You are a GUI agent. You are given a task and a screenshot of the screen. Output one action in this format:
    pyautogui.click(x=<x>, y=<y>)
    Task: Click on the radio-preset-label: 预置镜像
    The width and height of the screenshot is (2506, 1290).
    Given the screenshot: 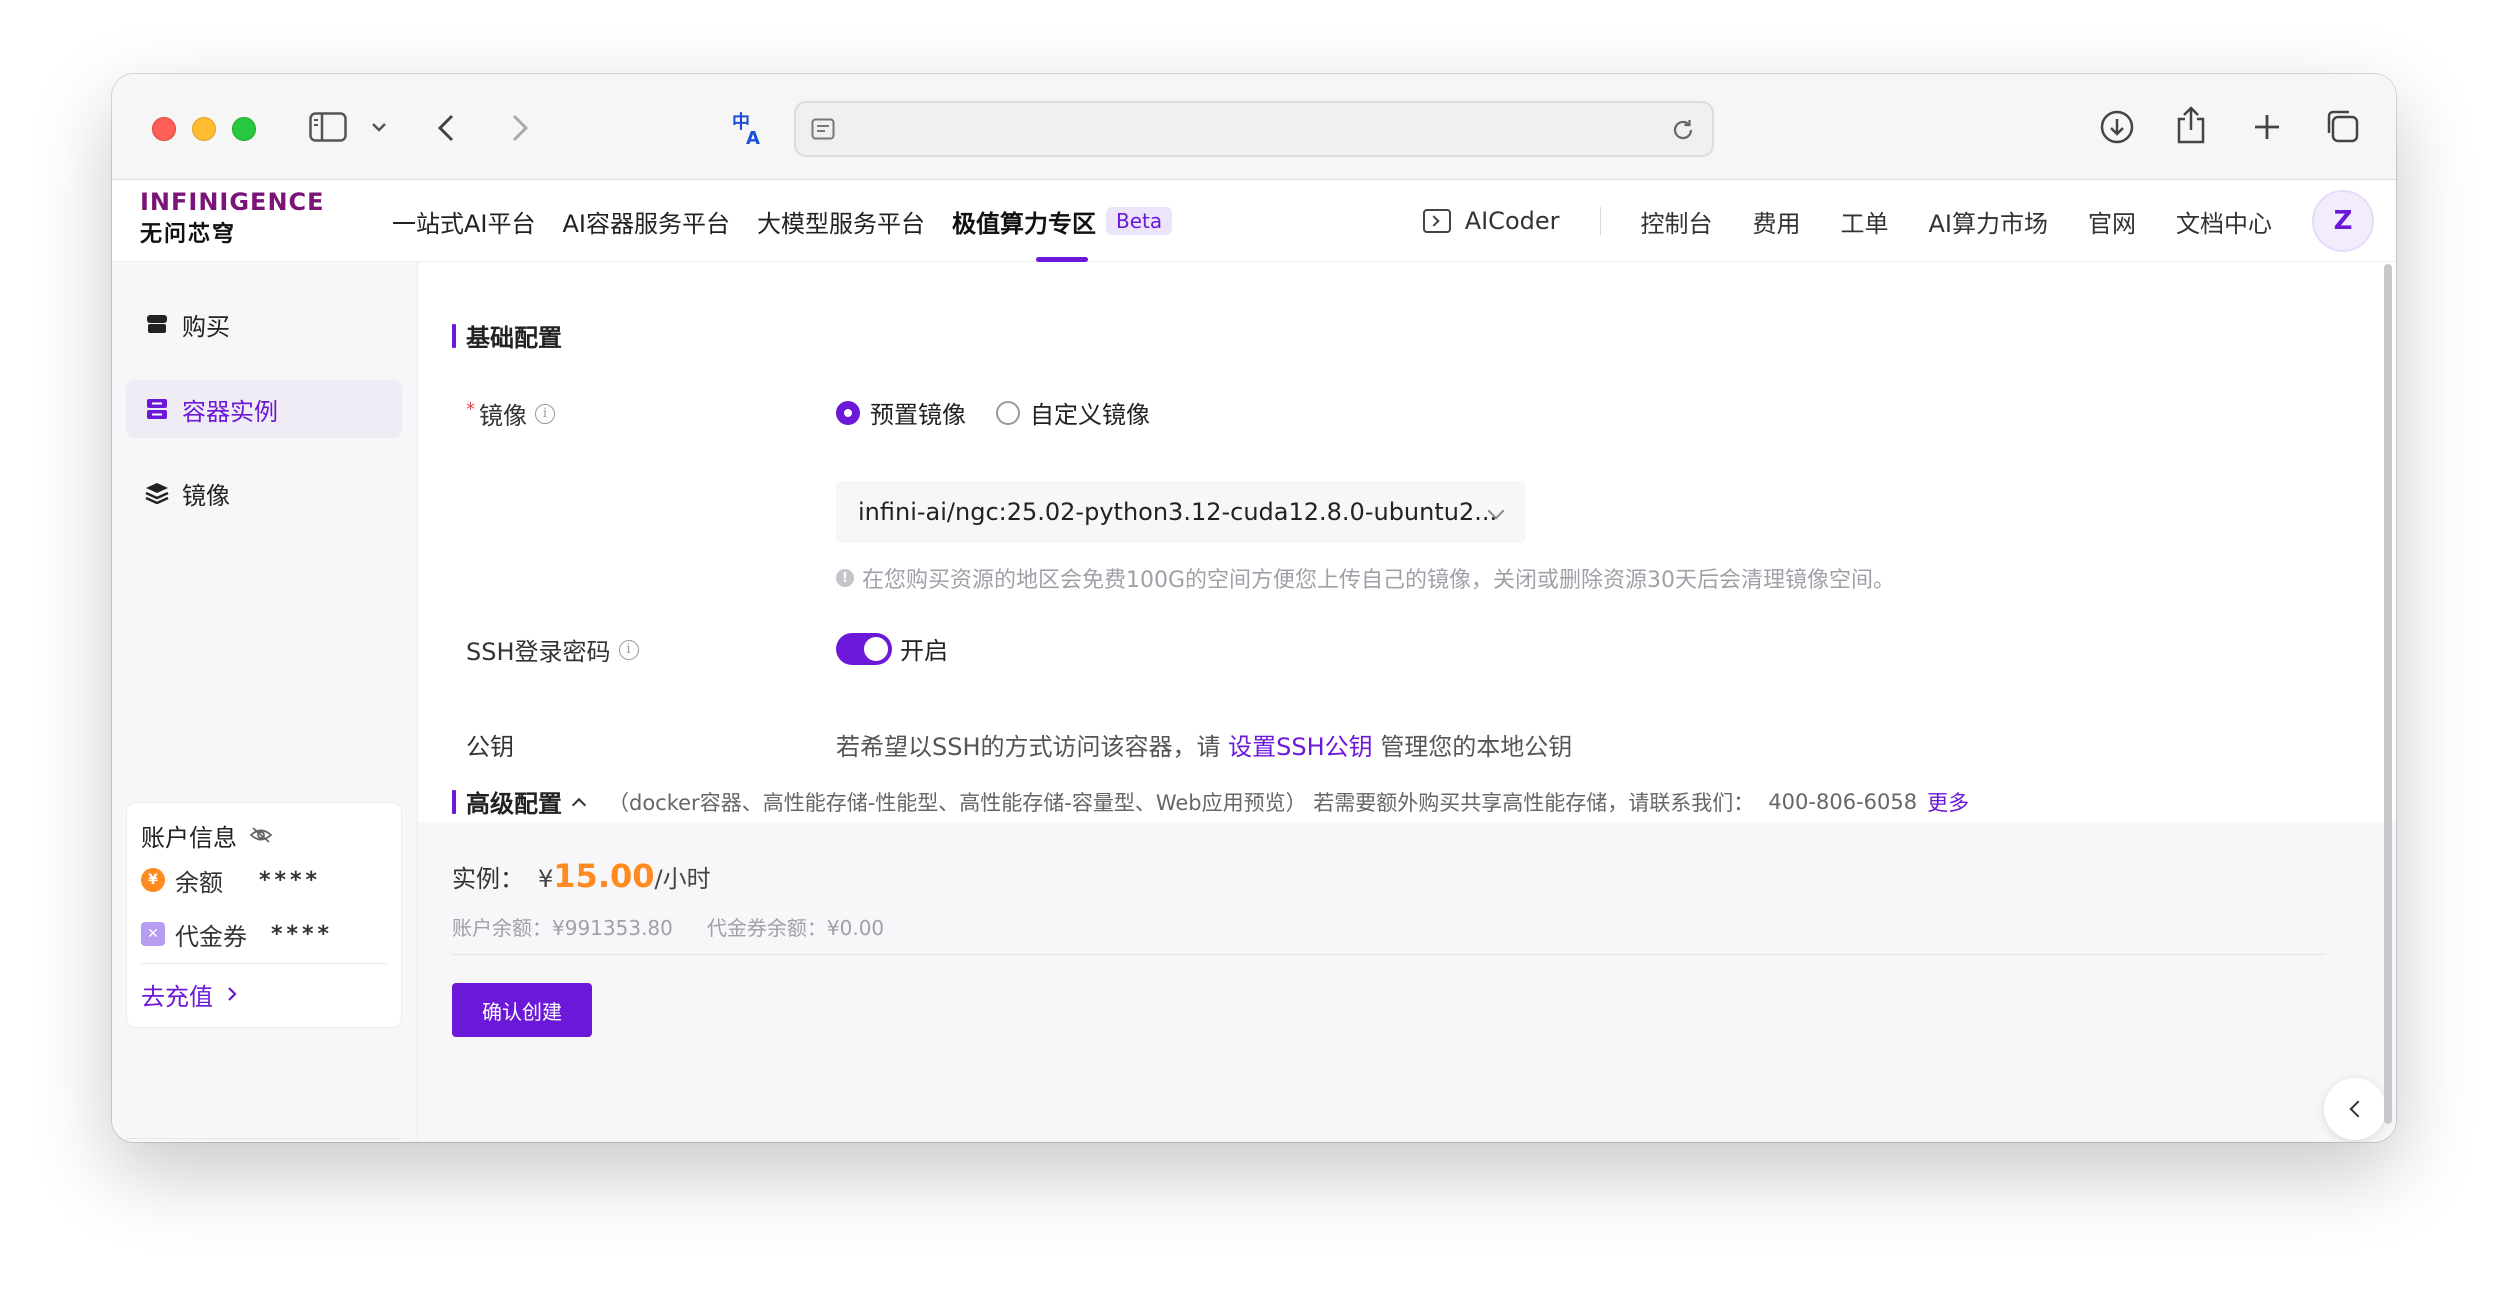 What is the action you would take?
    pyautogui.click(x=918, y=412)
    